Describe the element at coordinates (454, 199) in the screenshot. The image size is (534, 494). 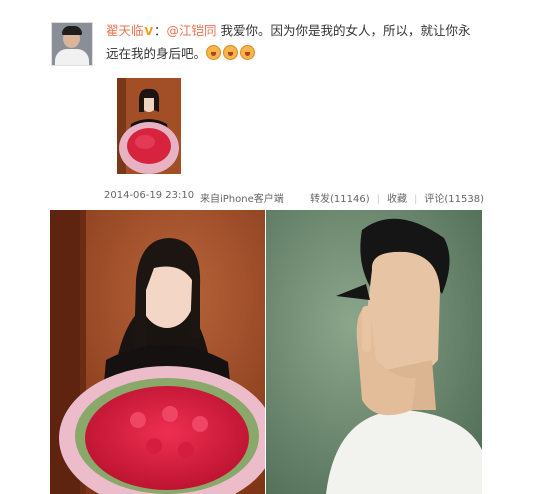
I see `comment-button: 评论(11538)` at that location.